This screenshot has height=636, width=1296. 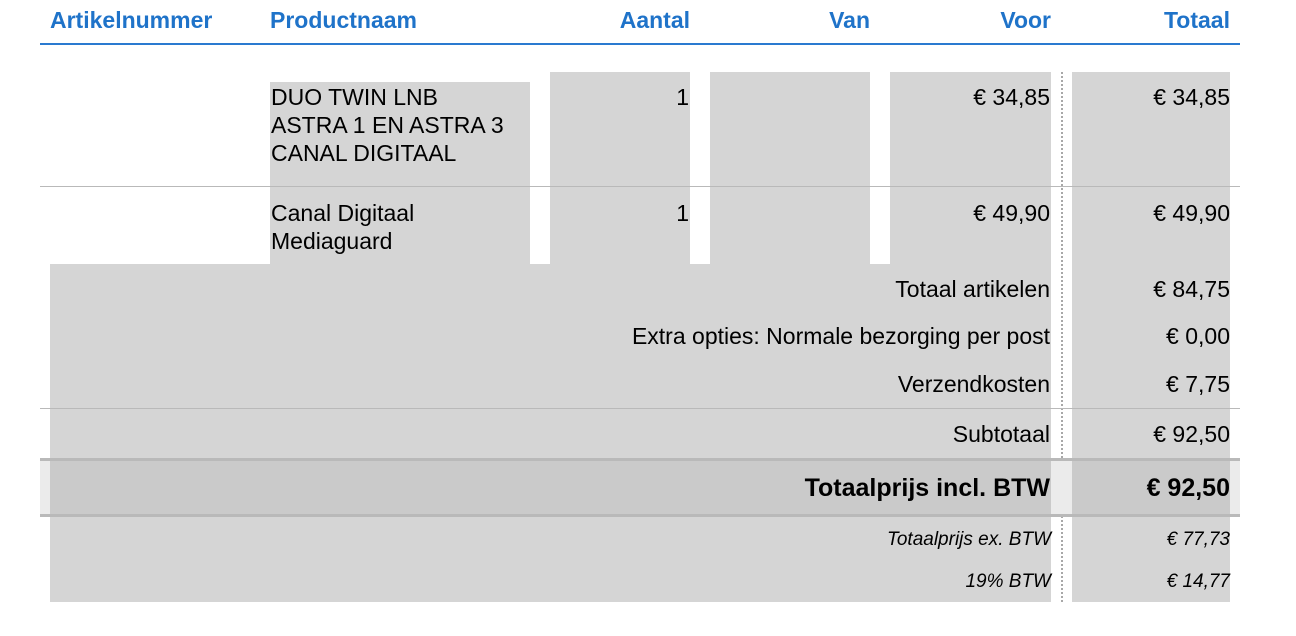 I want to click on from-column-bg, so click(x=790, y=168).